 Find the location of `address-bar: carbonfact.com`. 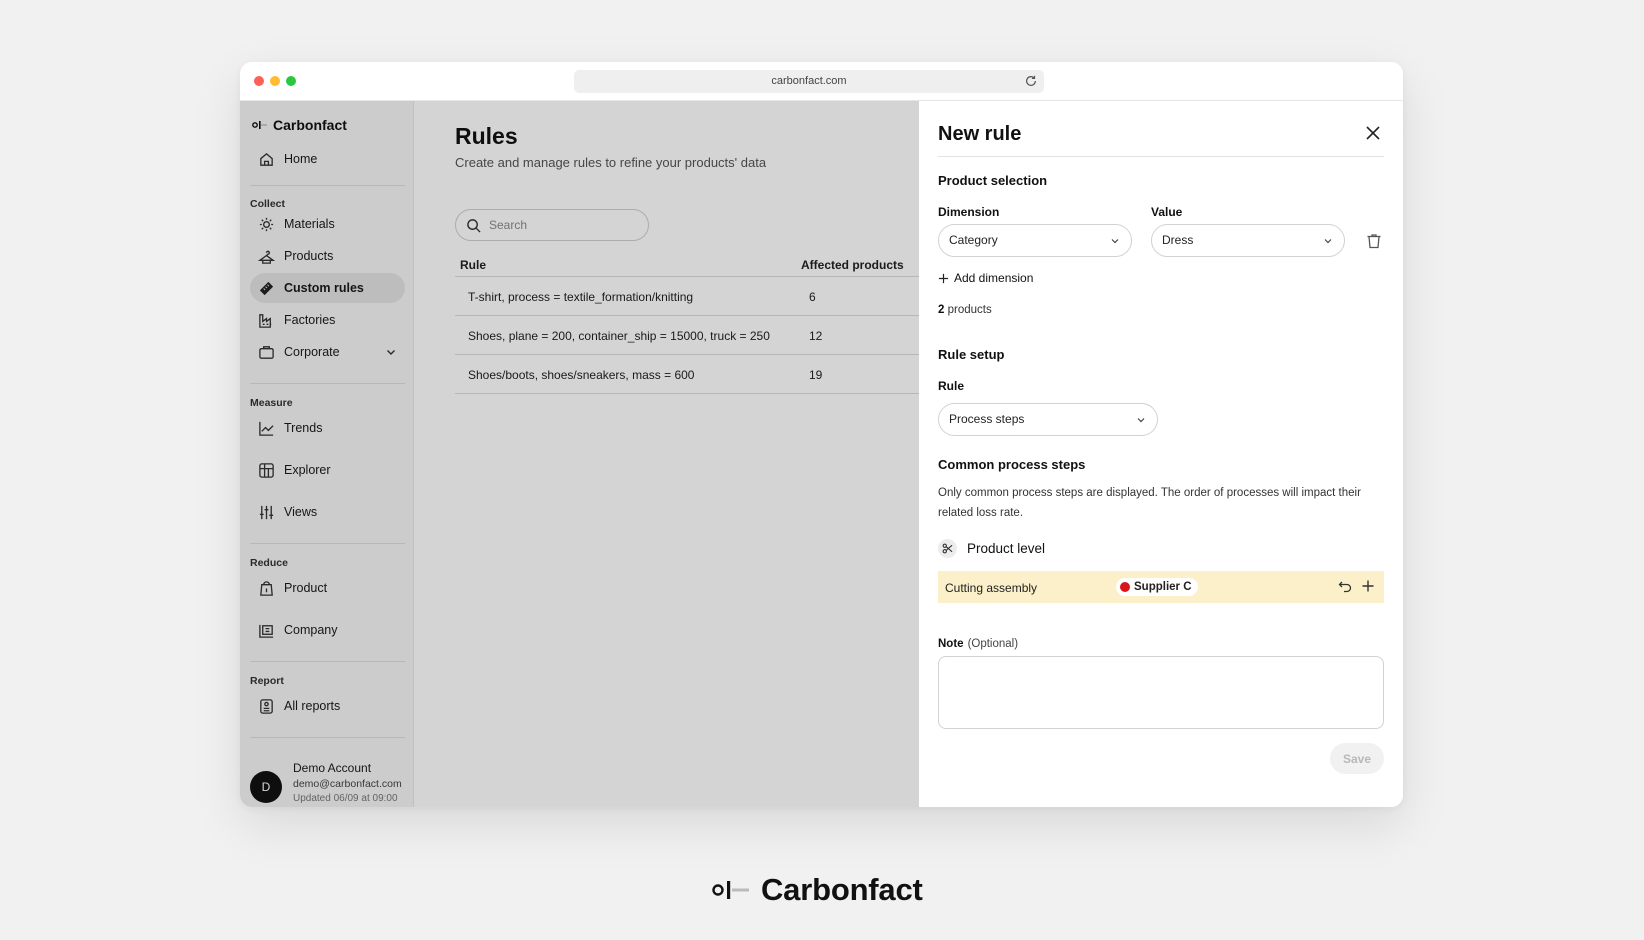

address-bar: carbonfact.com is located at coordinates (809, 81).